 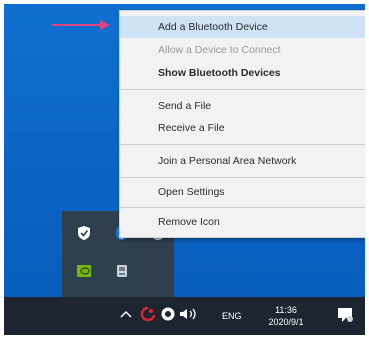 I want to click on usb-device-icon, so click(x=122, y=271).